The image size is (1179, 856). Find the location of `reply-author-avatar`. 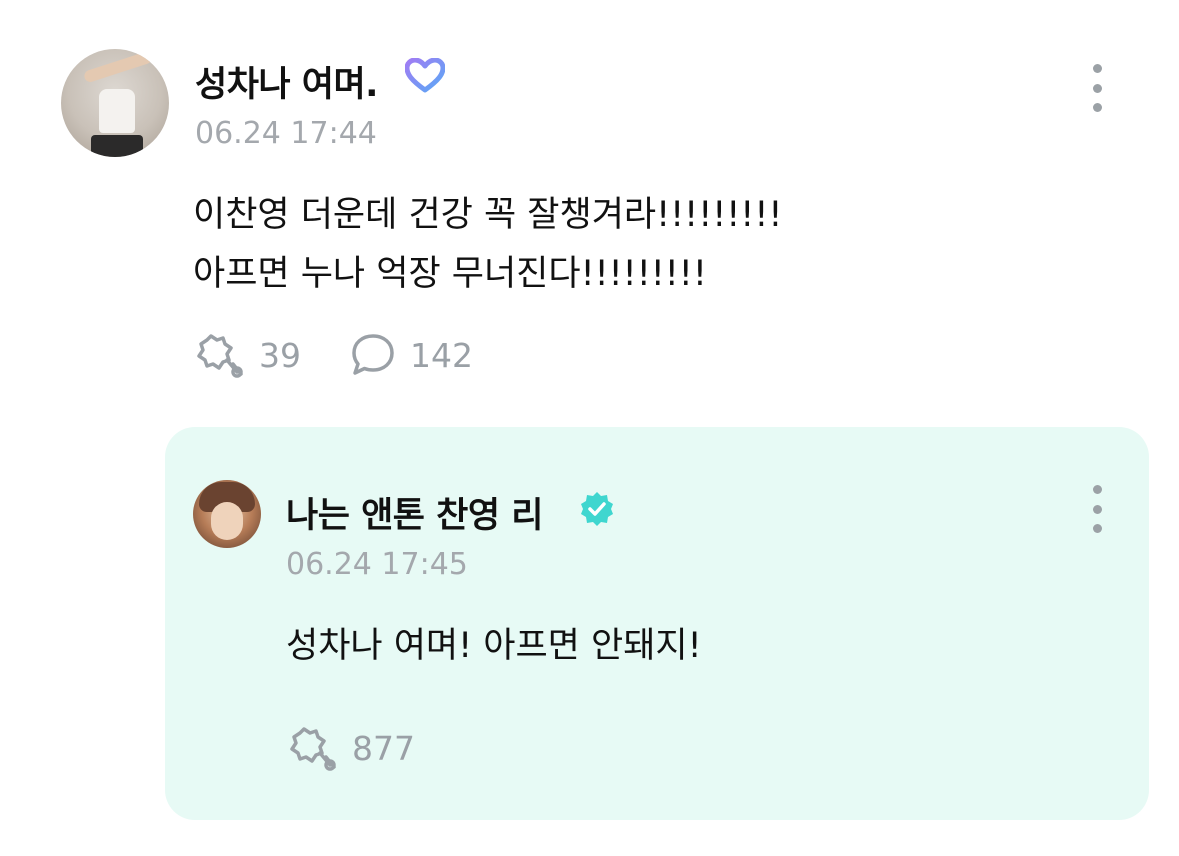

reply-author-avatar is located at coordinates (227, 514).